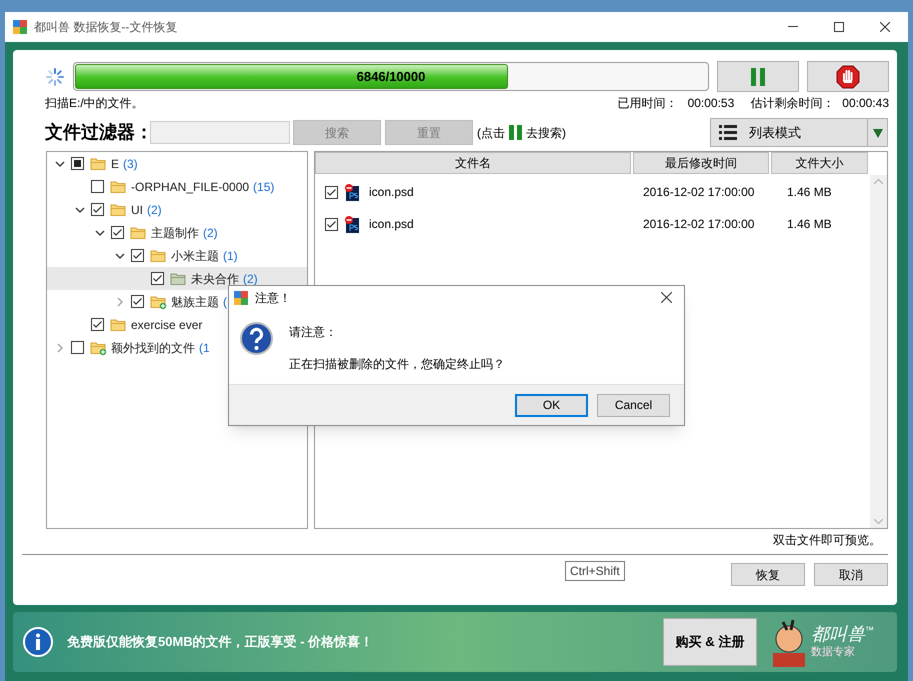  Describe the element at coordinates (701, 163) in the screenshot. I see `column-header: 最后修改时间` at that location.